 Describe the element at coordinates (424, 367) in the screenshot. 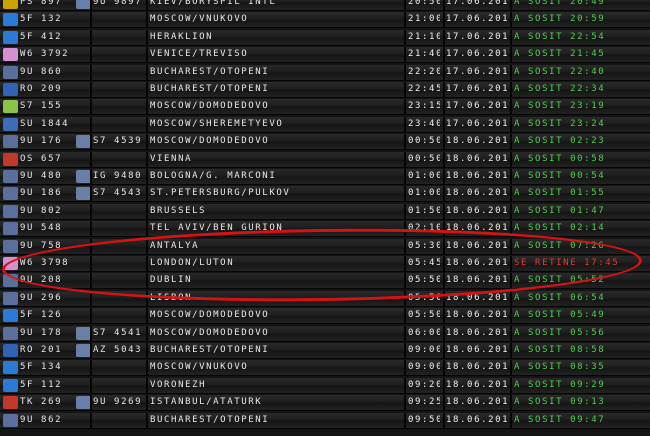

I see `scheduled-time: 09:00` at that location.